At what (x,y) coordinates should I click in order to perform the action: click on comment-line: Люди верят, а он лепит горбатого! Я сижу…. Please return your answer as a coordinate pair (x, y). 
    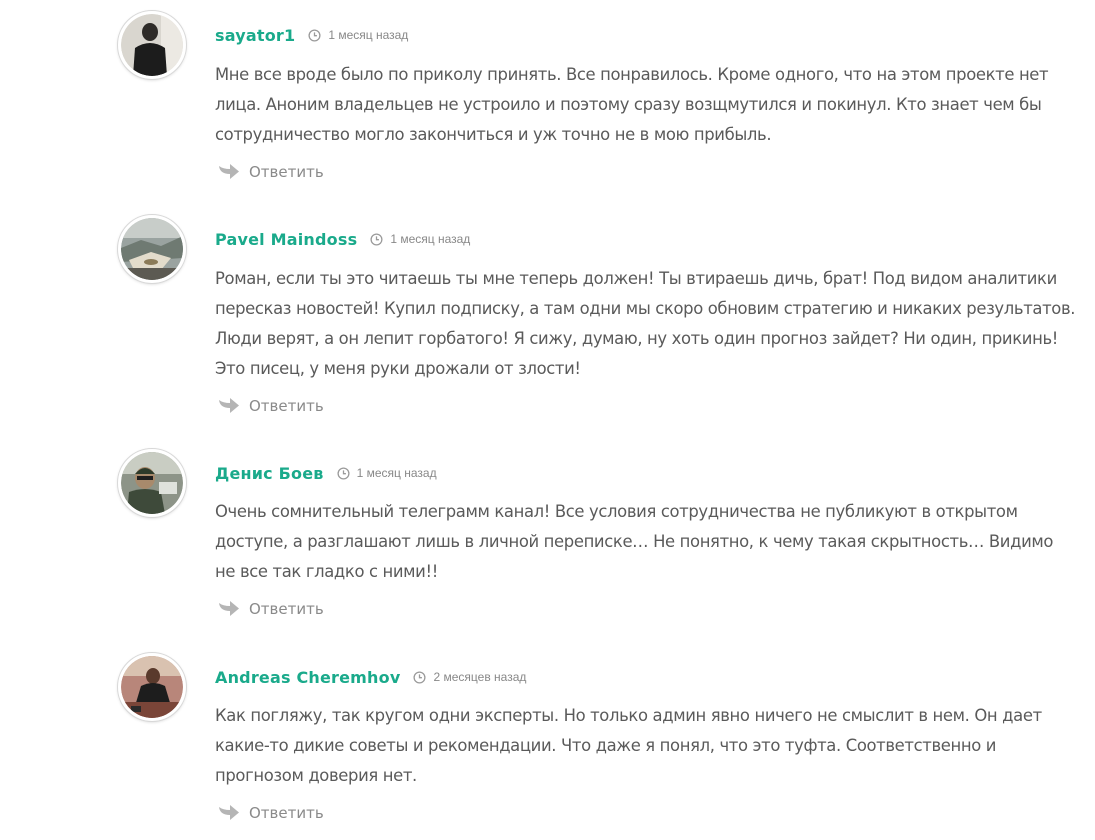
    Looking at the image, I should click on (636, 338).